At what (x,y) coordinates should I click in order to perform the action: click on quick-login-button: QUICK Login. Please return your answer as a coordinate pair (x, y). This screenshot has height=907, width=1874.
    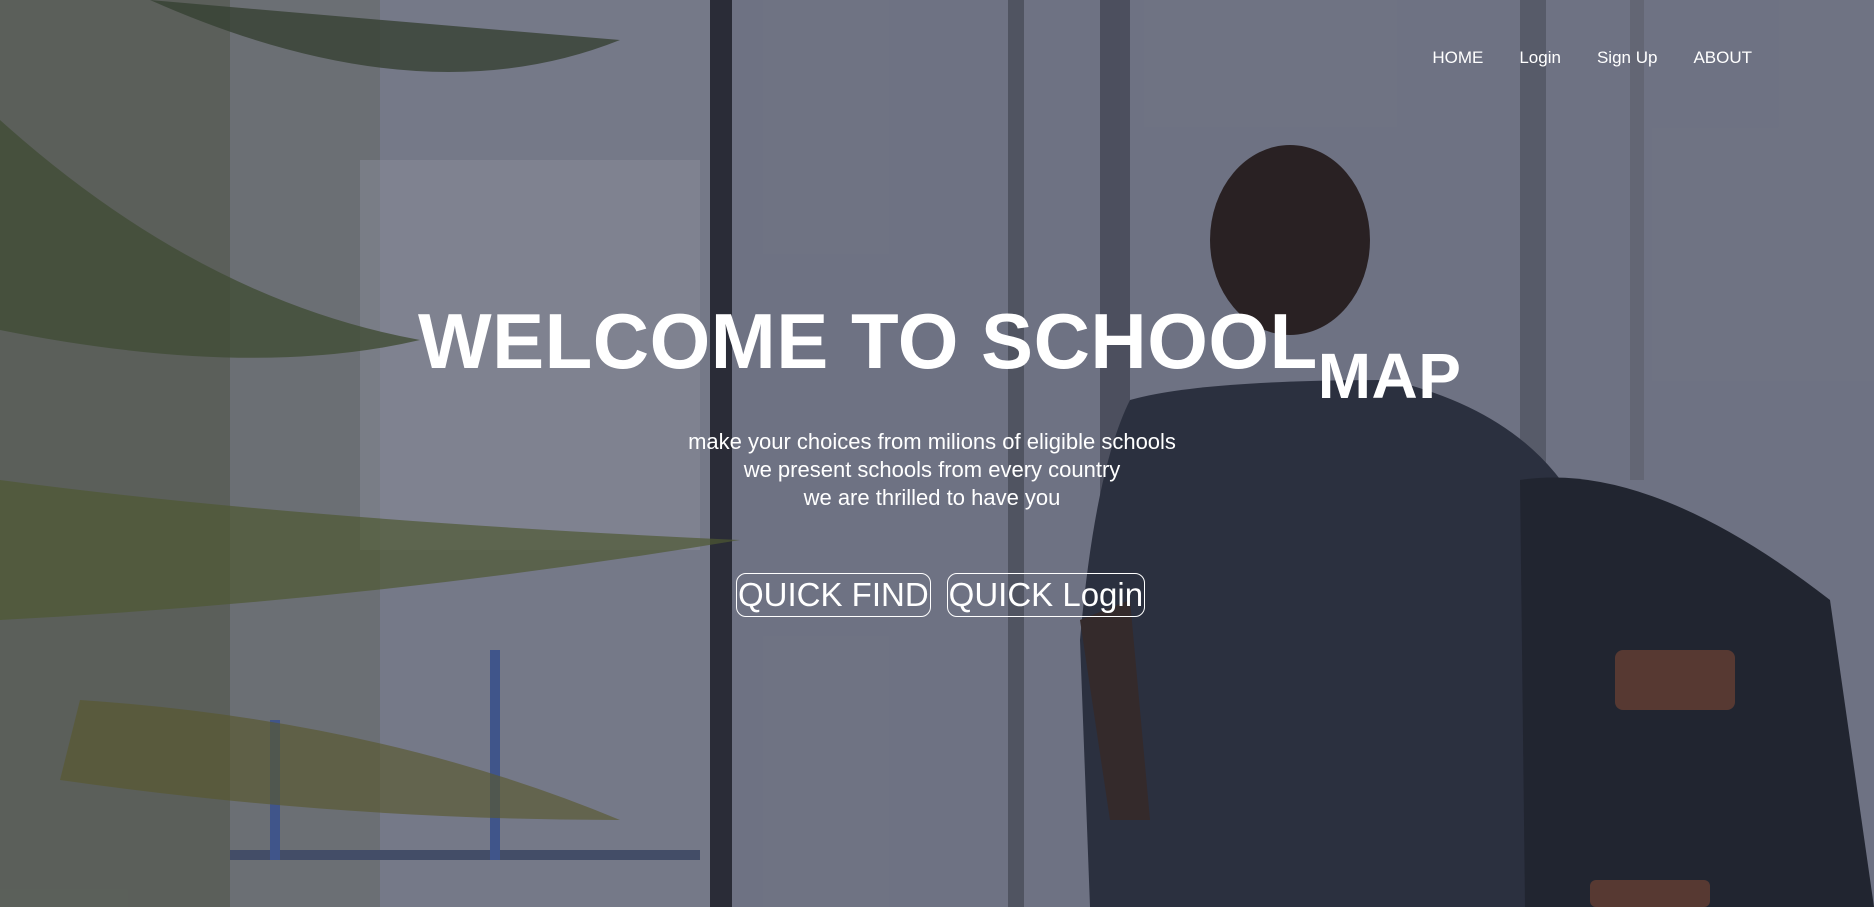
    Looking at the image, I should click on (1046, 595).